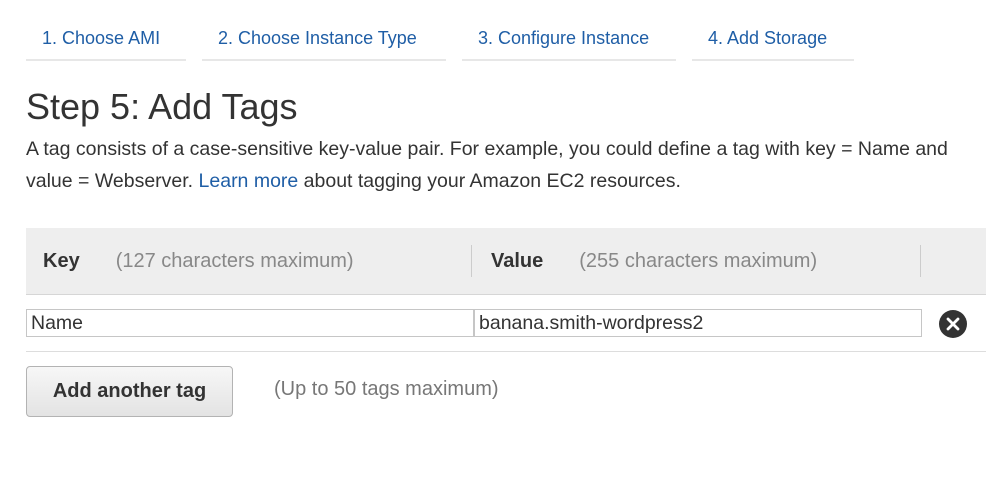 The image size is (986, 504). I want to click on learn-more-link: Learn more, so click(249, 181).